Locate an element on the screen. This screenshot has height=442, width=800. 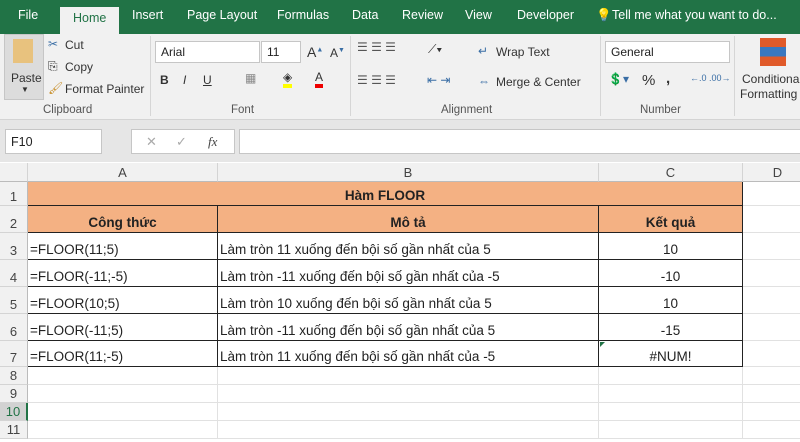
formula-buttons: ✕ ✓ fx is located at coordinates (183, 141).